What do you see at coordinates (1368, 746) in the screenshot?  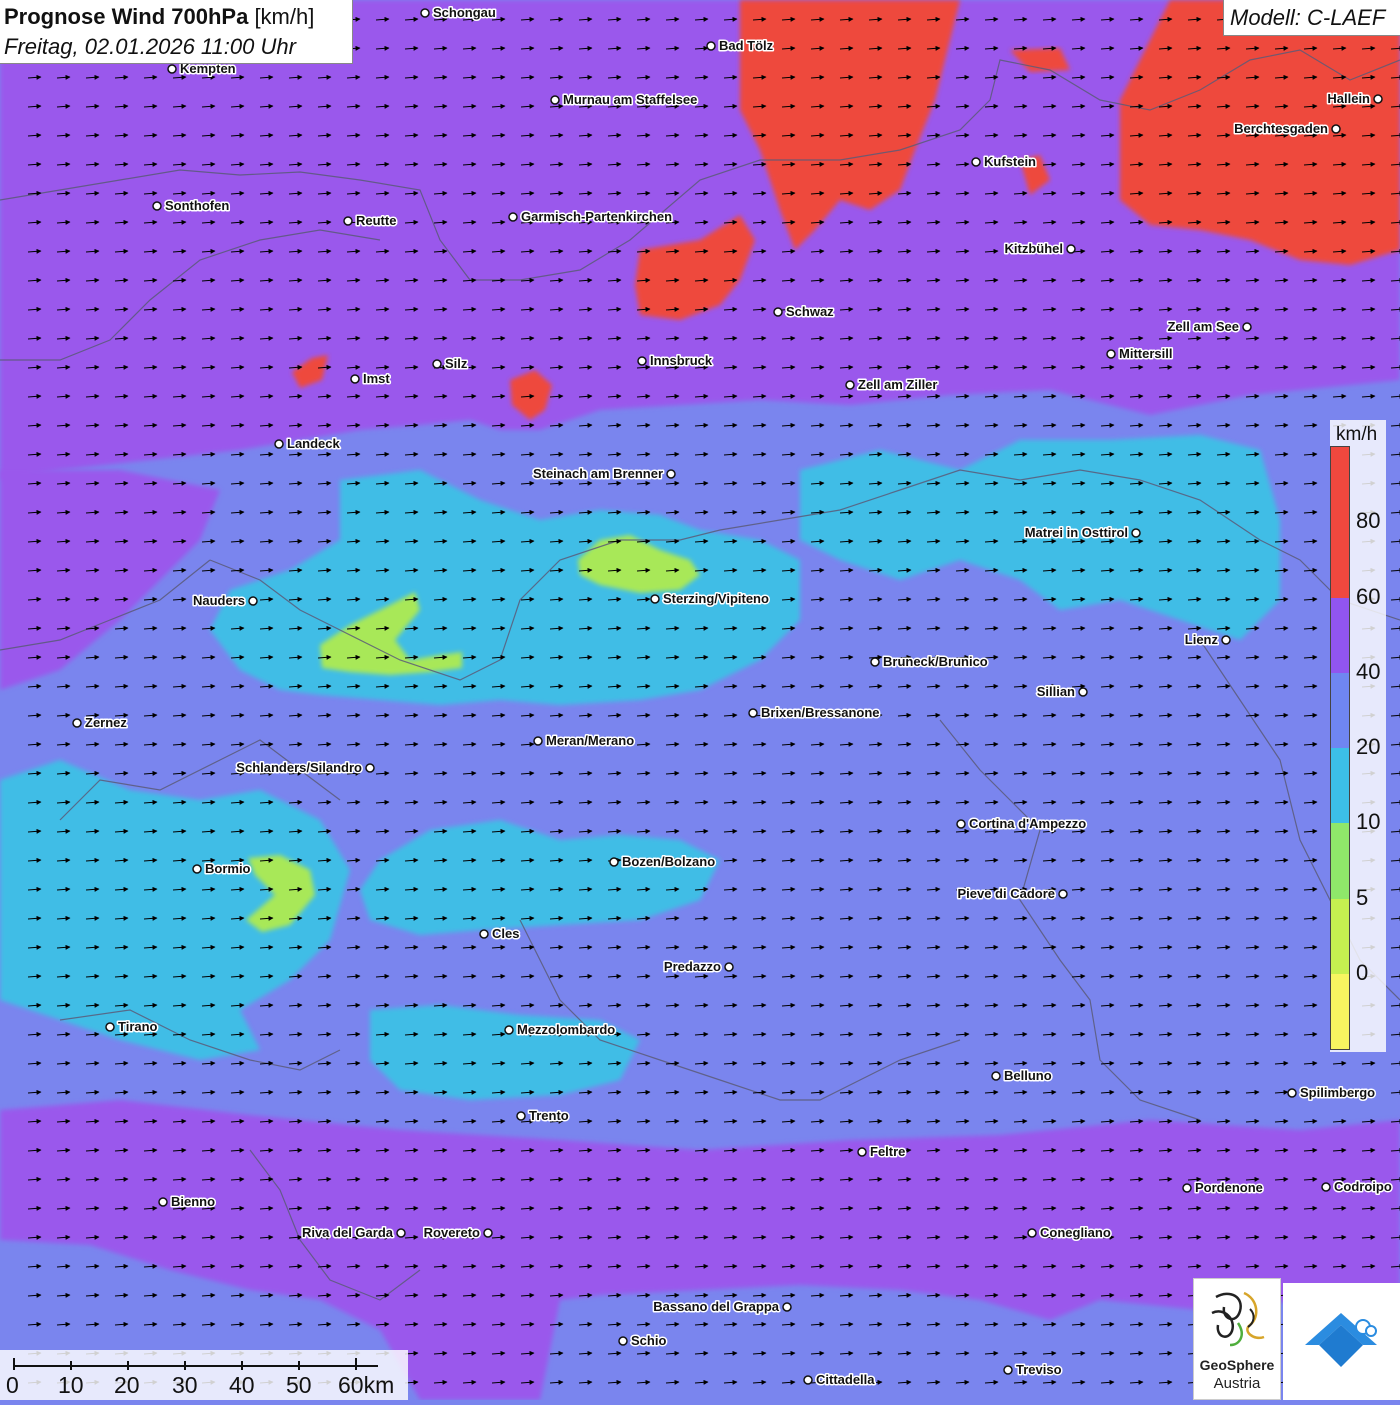 I see `legend-label: 20` at bounding box center [1368, 746].